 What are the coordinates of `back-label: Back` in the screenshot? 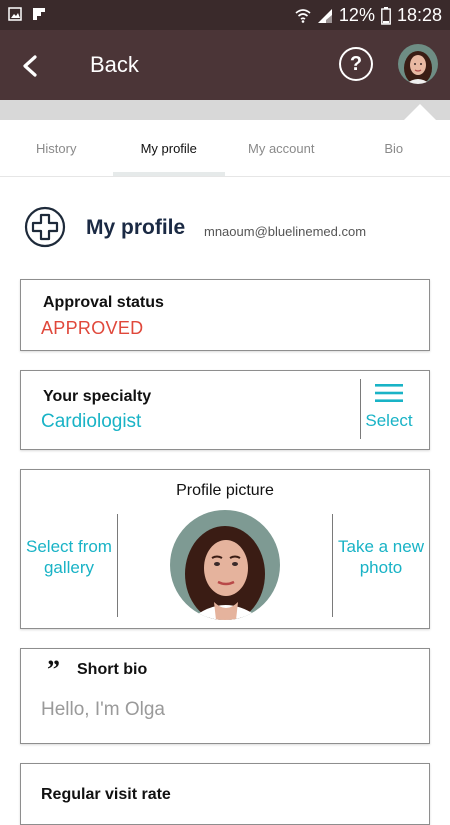 It's located at (114, 65).